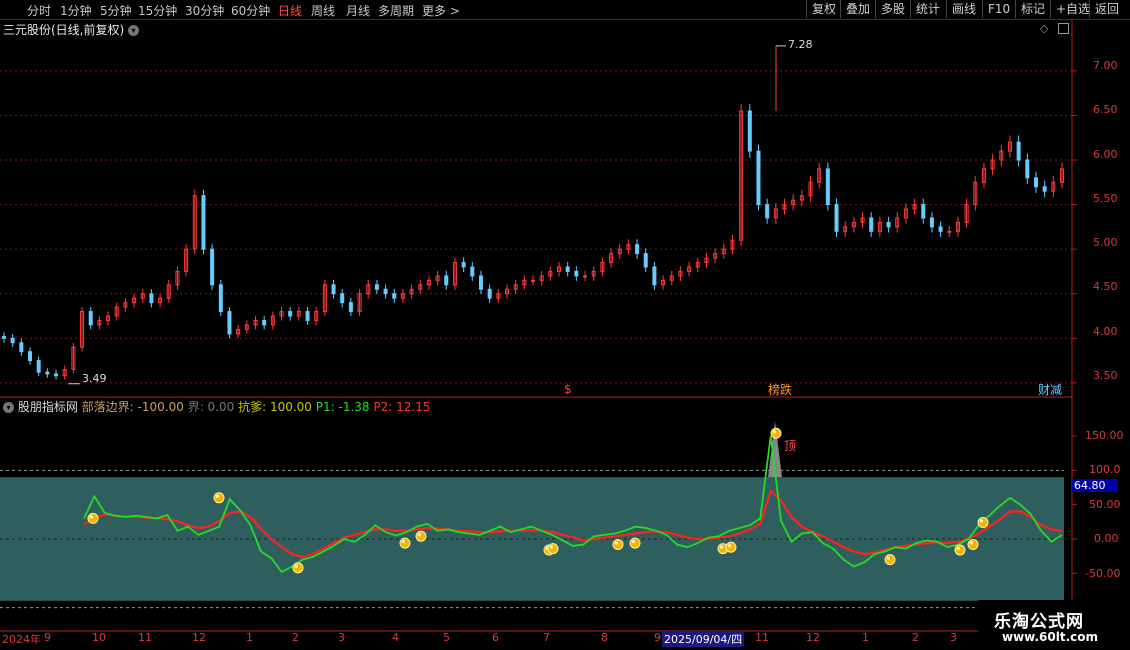 Image resolution: width=1130 pixels, height=650 pixels. Describe the element at coordinates (1105, 286) in the screenshot. I see `price-tick: 4.50` at that location.